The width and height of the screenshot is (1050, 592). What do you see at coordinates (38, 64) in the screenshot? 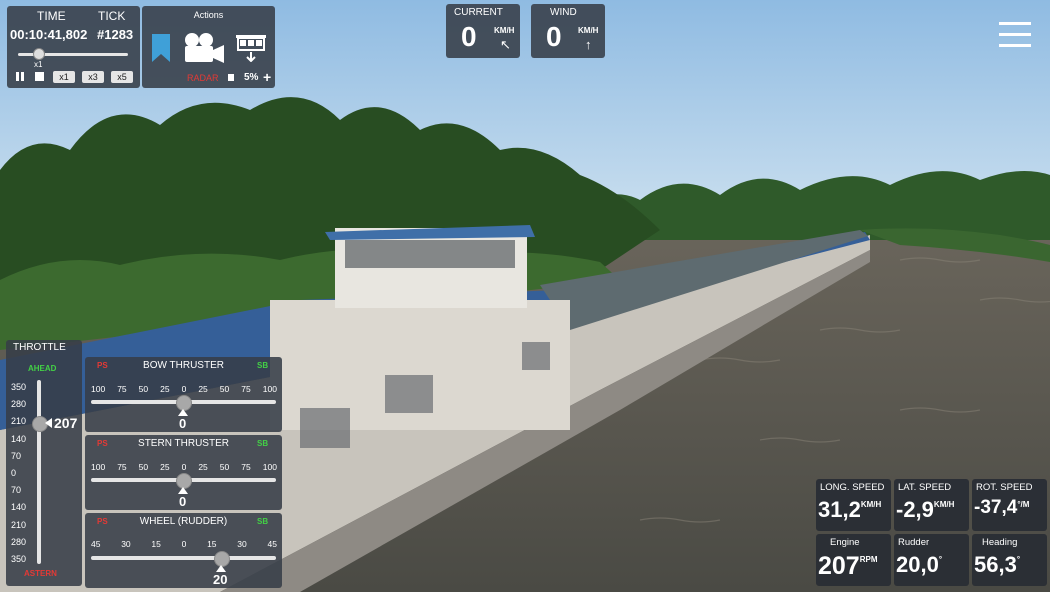
I see `speed-indicator: x1` at bounding box center [38, 64].